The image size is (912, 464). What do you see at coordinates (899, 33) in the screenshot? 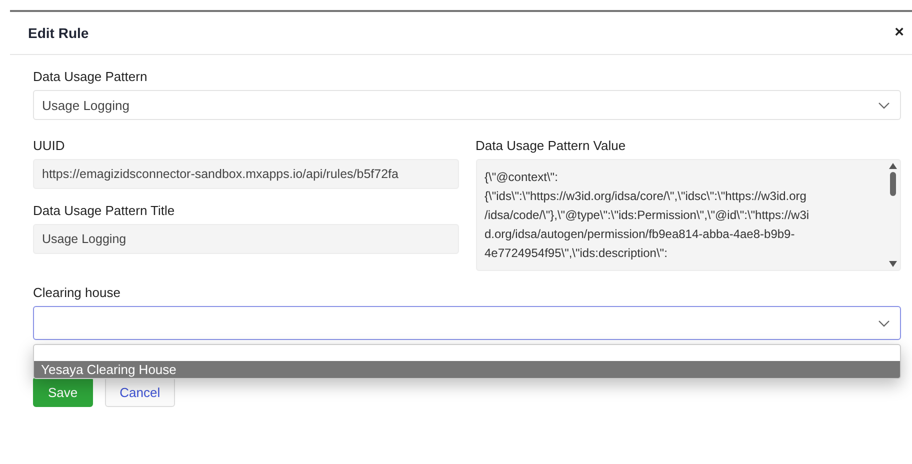
I see `close-button: ×` at bounding box center [899, 33].